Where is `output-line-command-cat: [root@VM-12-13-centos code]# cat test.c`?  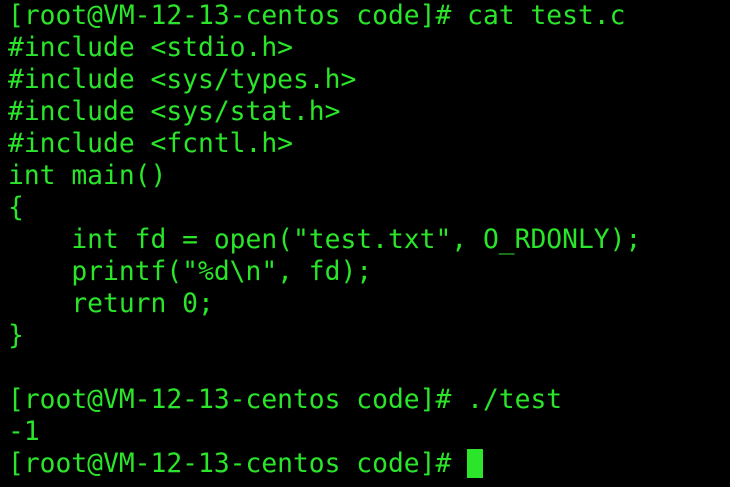 output-line-command-cat: [root@VM-12-13-centos code]# cat test.c is located at coordinates (317, 16).